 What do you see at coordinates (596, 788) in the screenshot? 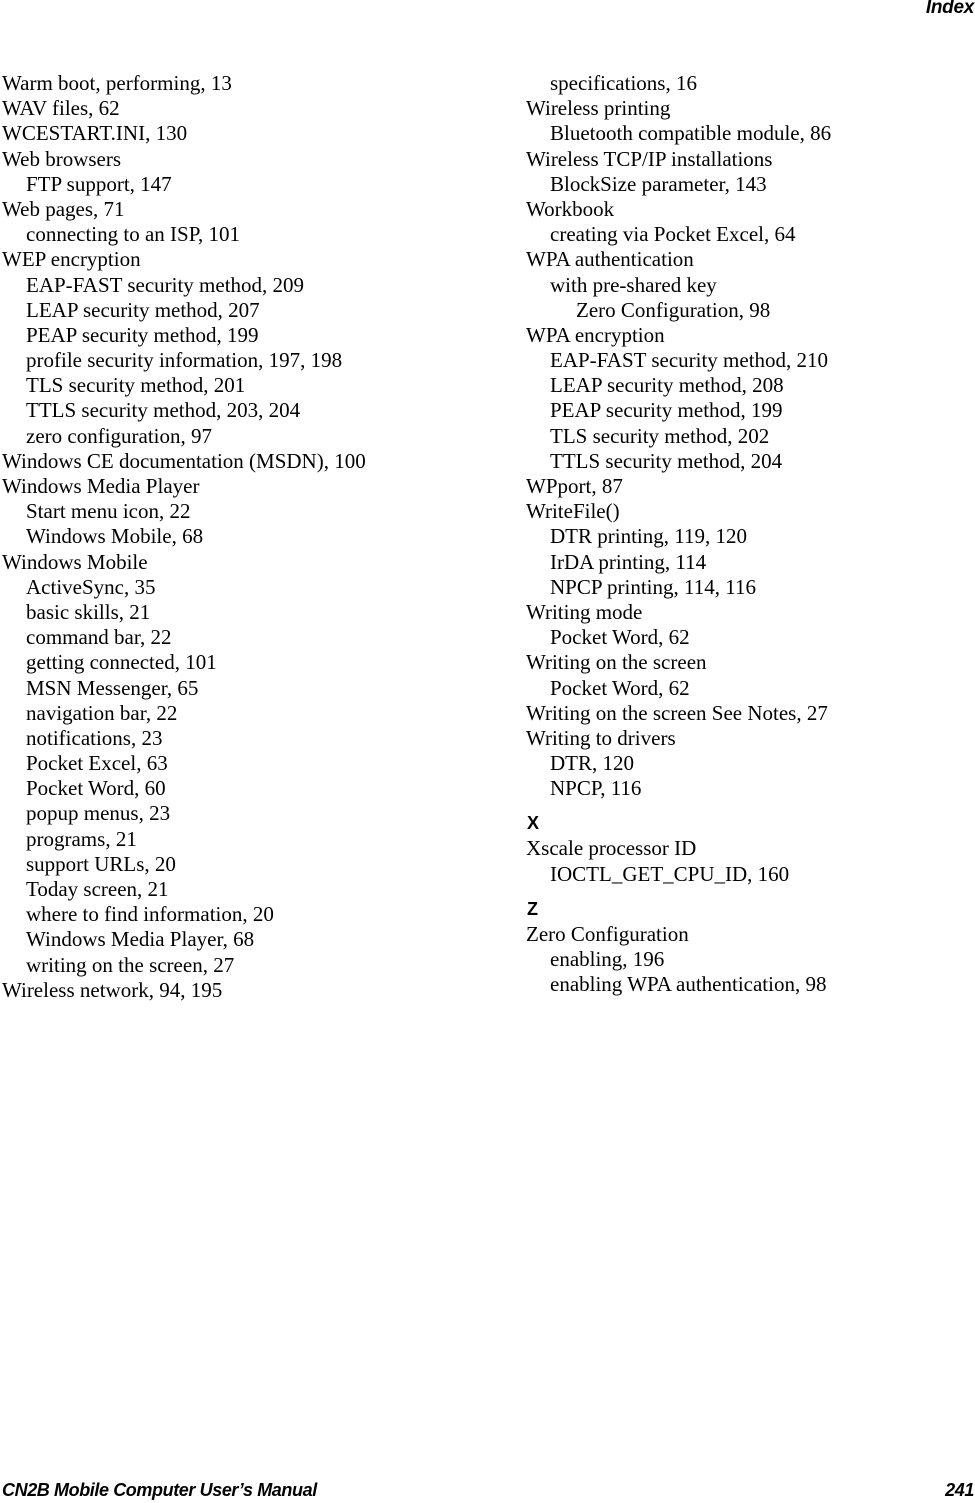
I see `index-subentry: NPCP, 116` at bounding box center [596, 788].